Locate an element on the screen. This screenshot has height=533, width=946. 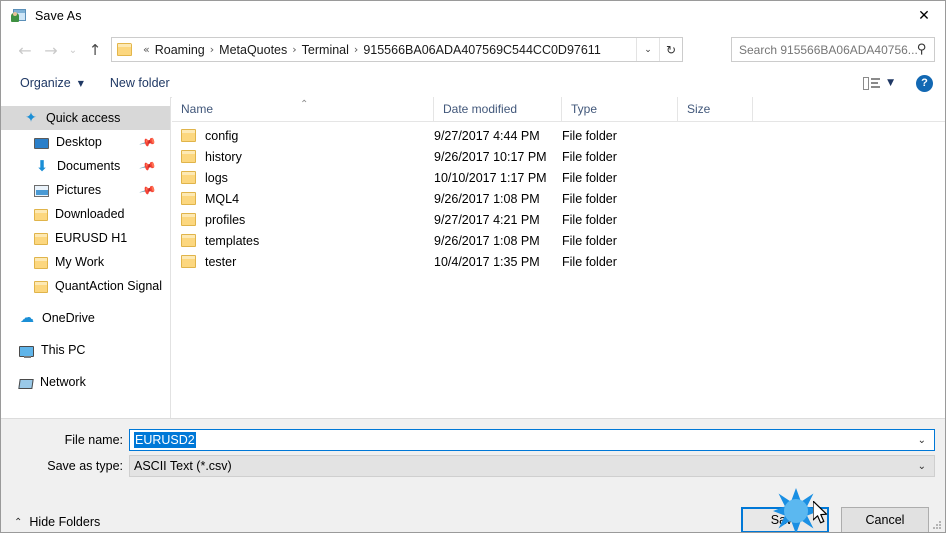
save-as-type-select: ASCII Text (*.csv) ⌄ is located at coordinates (532, 466).